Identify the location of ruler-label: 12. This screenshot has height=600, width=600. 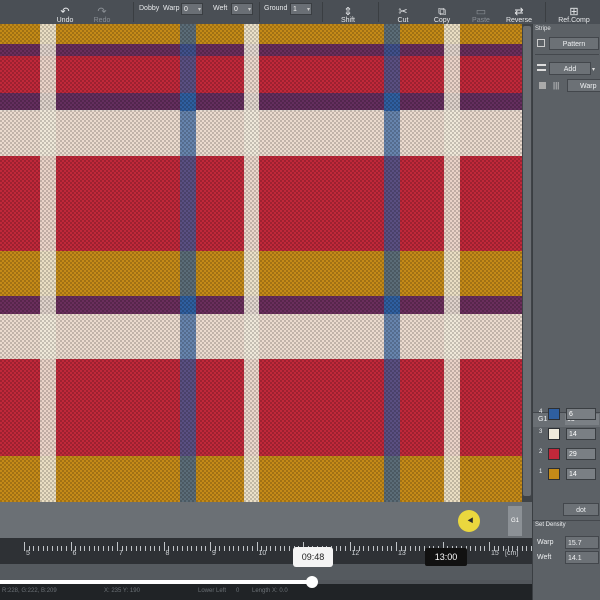
(355, 553).